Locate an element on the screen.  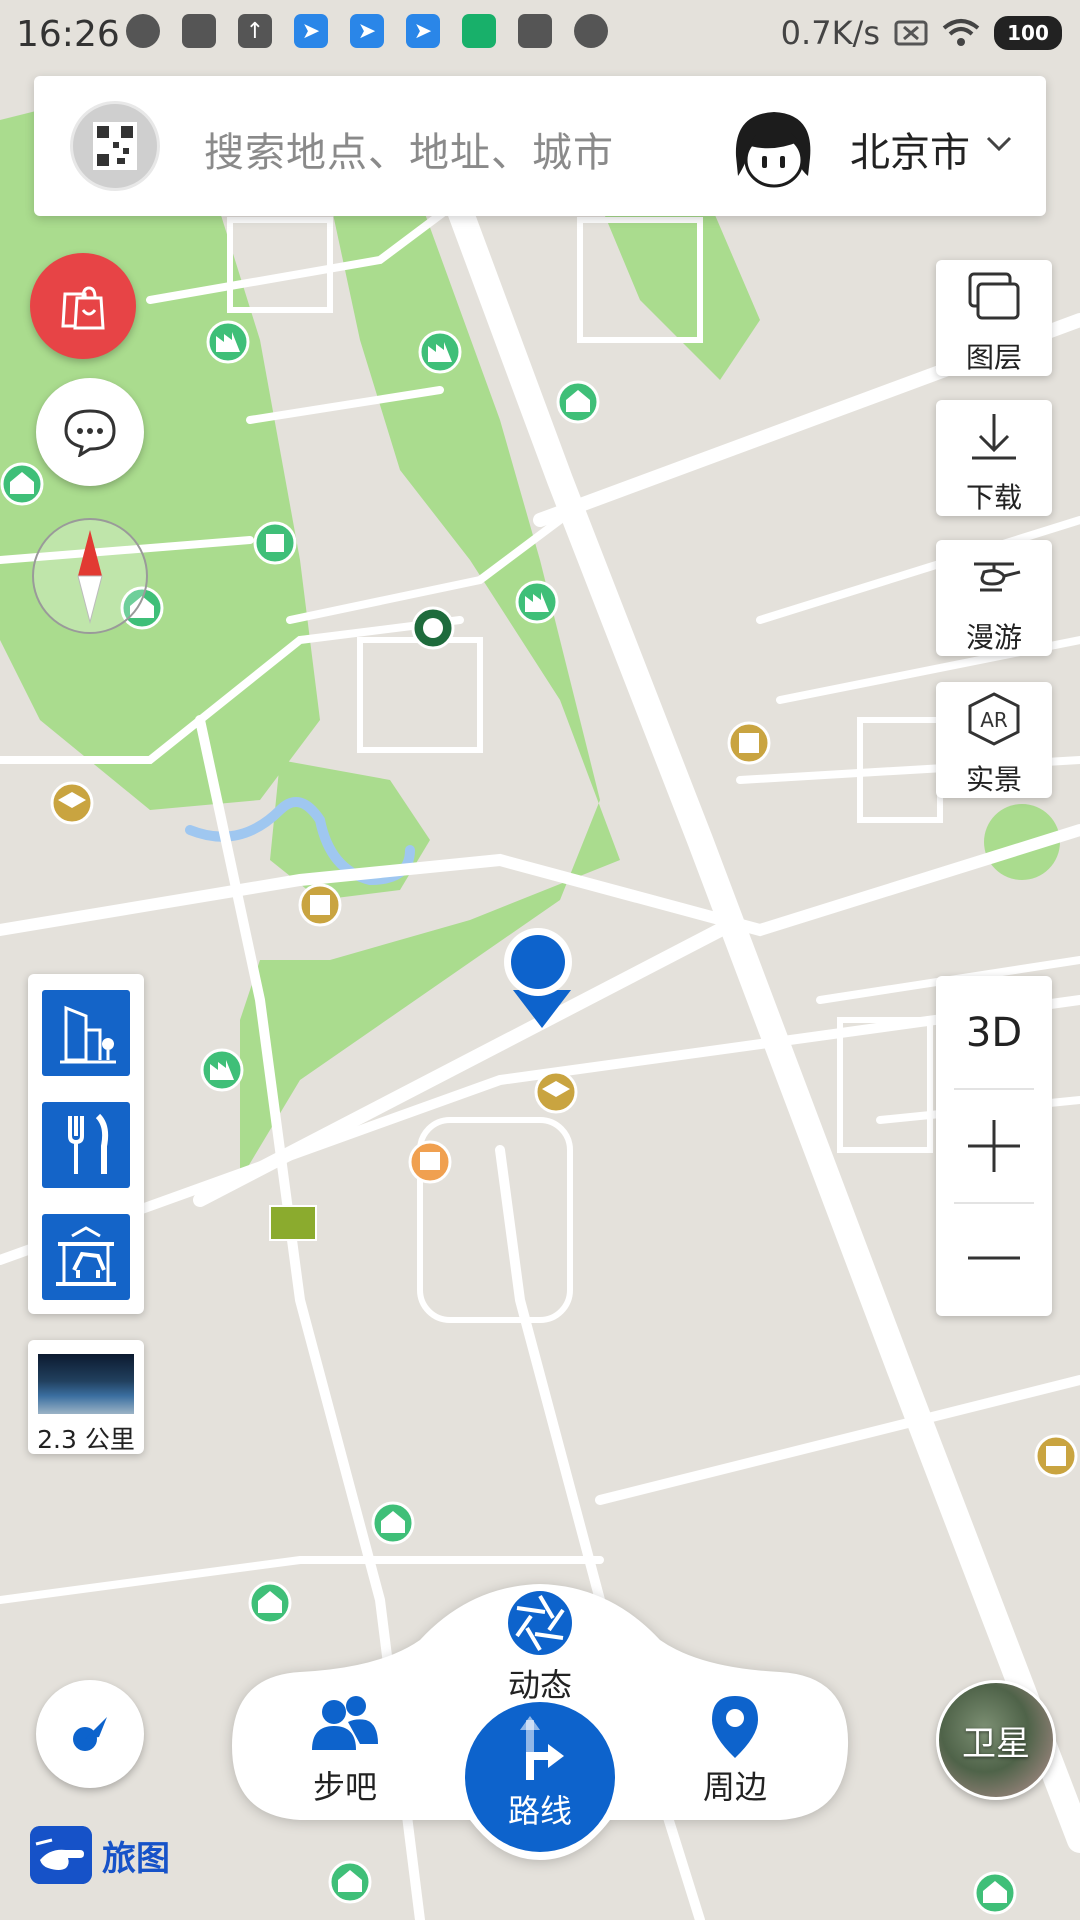
shopping-button is located at coordinates (83, 306).